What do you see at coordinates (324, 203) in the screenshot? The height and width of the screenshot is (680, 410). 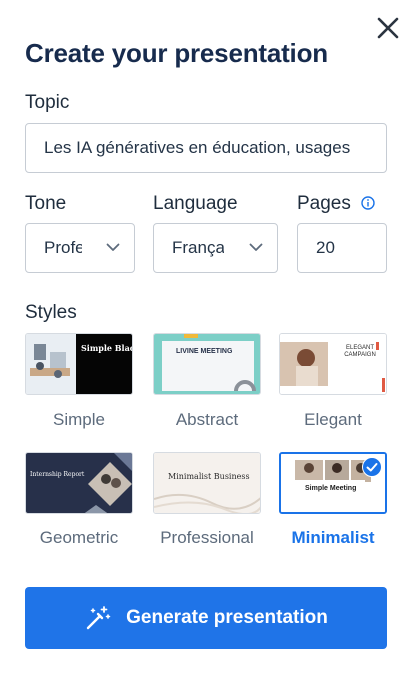 I see `pages-label: Pages` at bounding box center [324, 203].